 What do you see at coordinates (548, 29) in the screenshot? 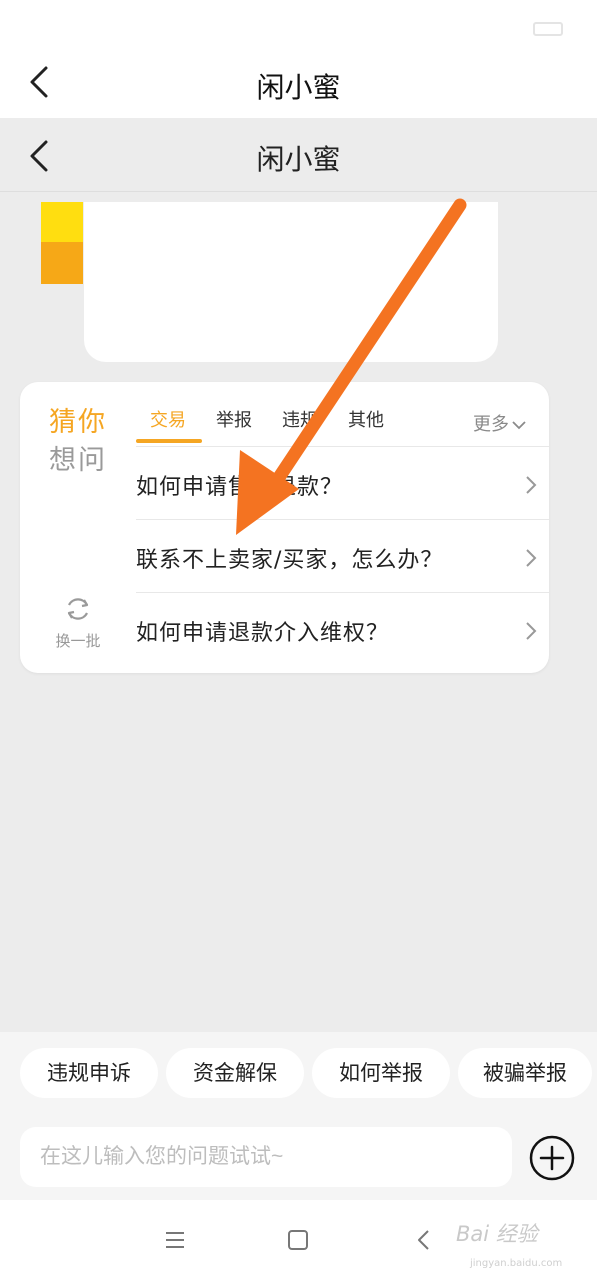
I see `battery-icon` at bounding box center [548, 29].